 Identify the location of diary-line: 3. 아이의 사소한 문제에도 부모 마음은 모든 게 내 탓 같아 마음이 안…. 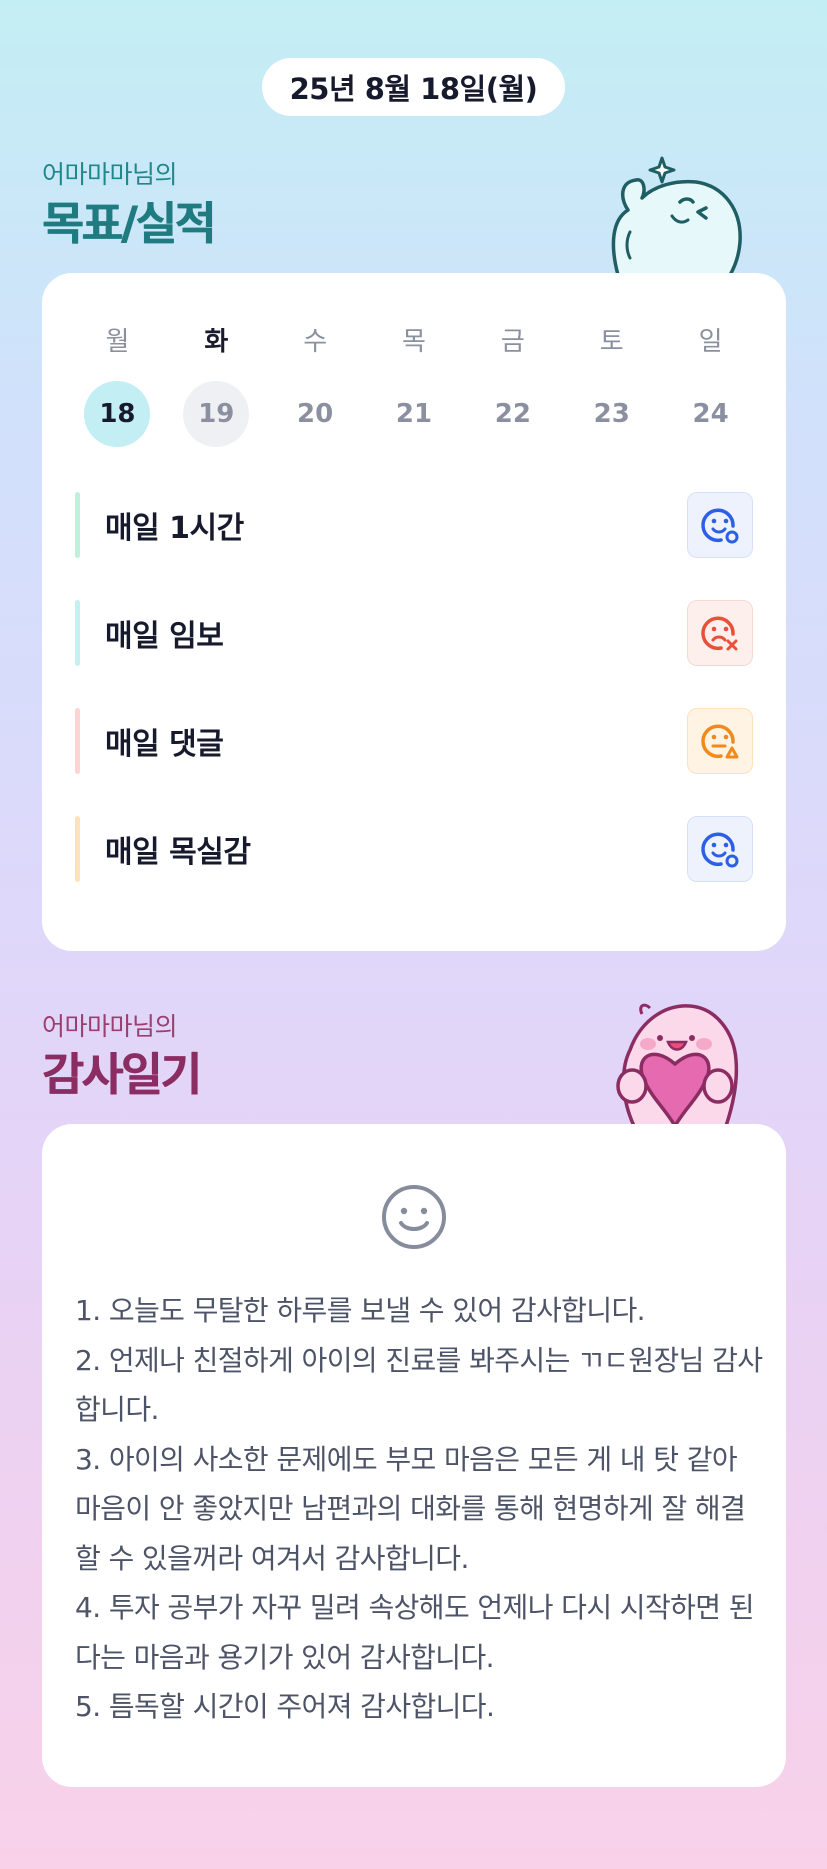
(410, 1508).